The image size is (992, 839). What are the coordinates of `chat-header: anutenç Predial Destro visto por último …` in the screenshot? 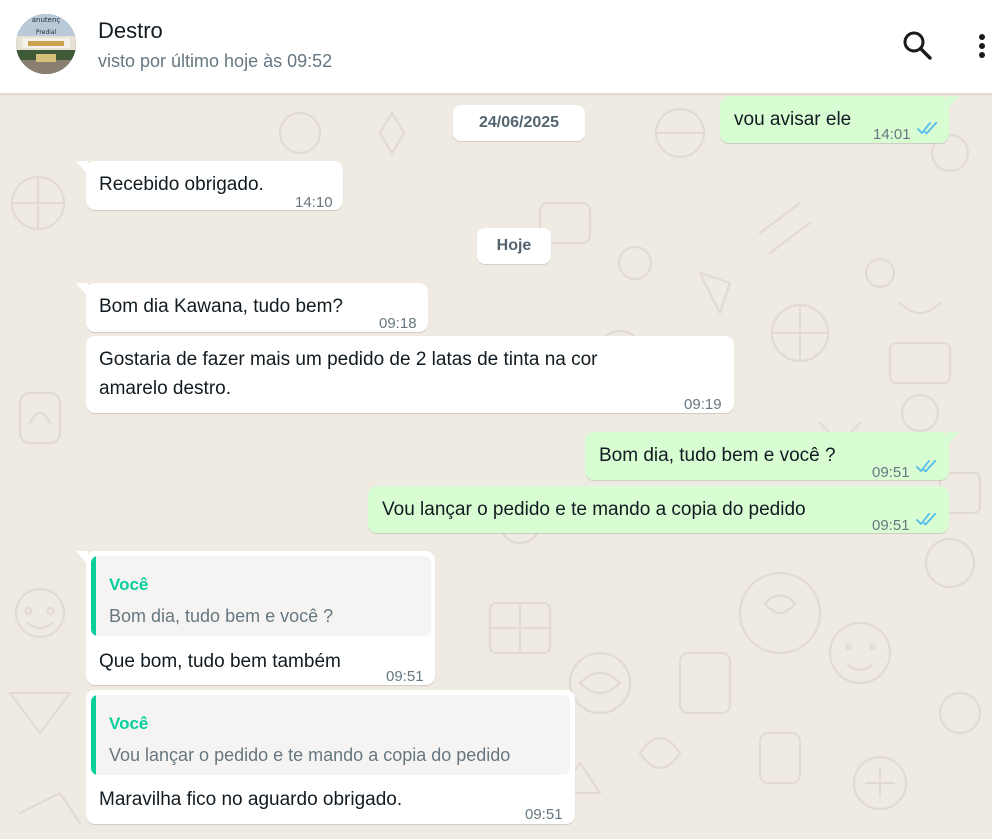 It's located at (496, 46).